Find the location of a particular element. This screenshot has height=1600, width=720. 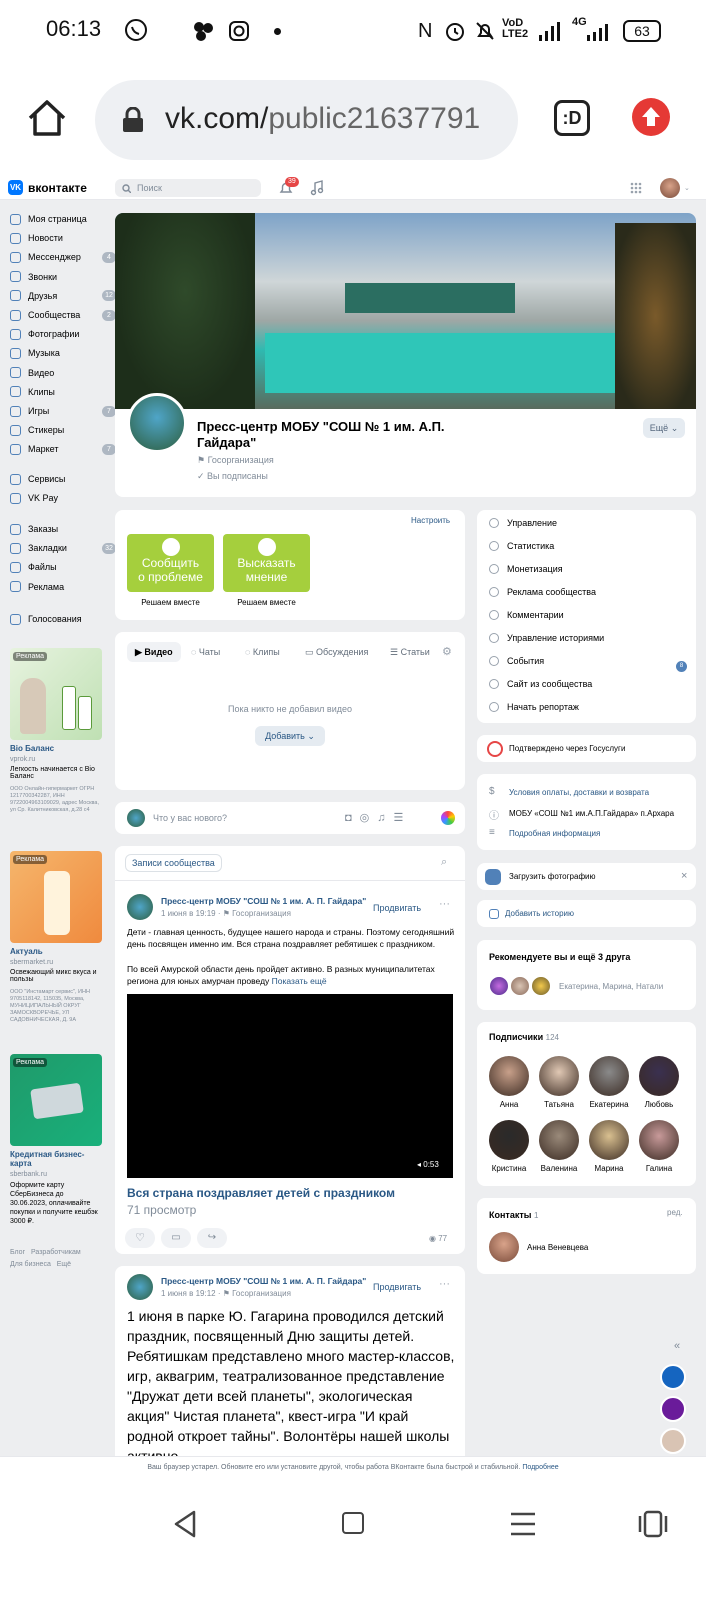

search-icon: ⌕ is located at coordinates (444, 862).